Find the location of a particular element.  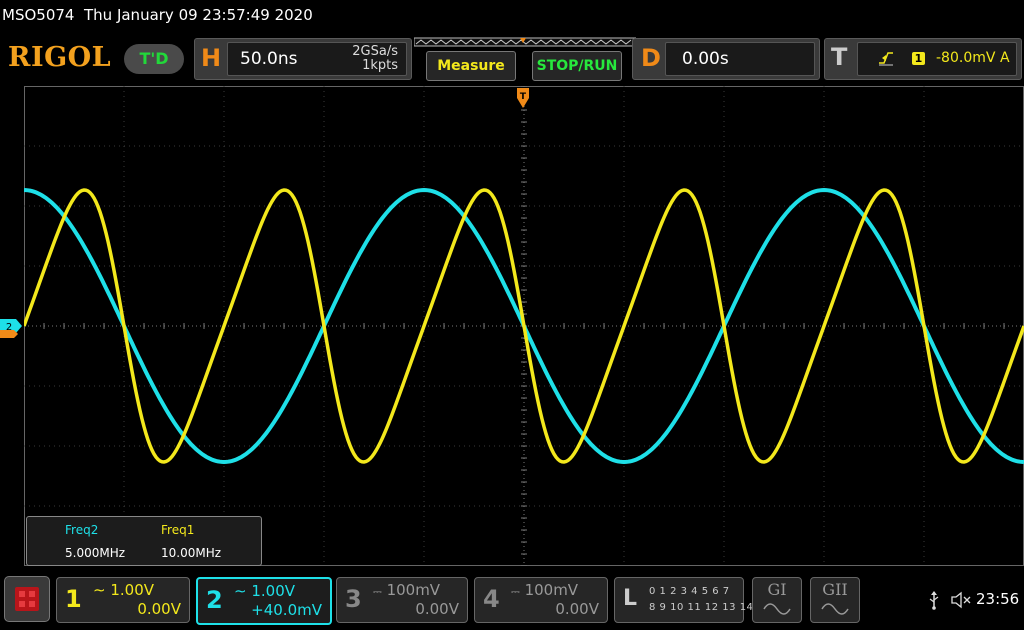

horizontal-panel: H 50.0ns 2GSa/s 1kpts is located at coordinates (303, 59).